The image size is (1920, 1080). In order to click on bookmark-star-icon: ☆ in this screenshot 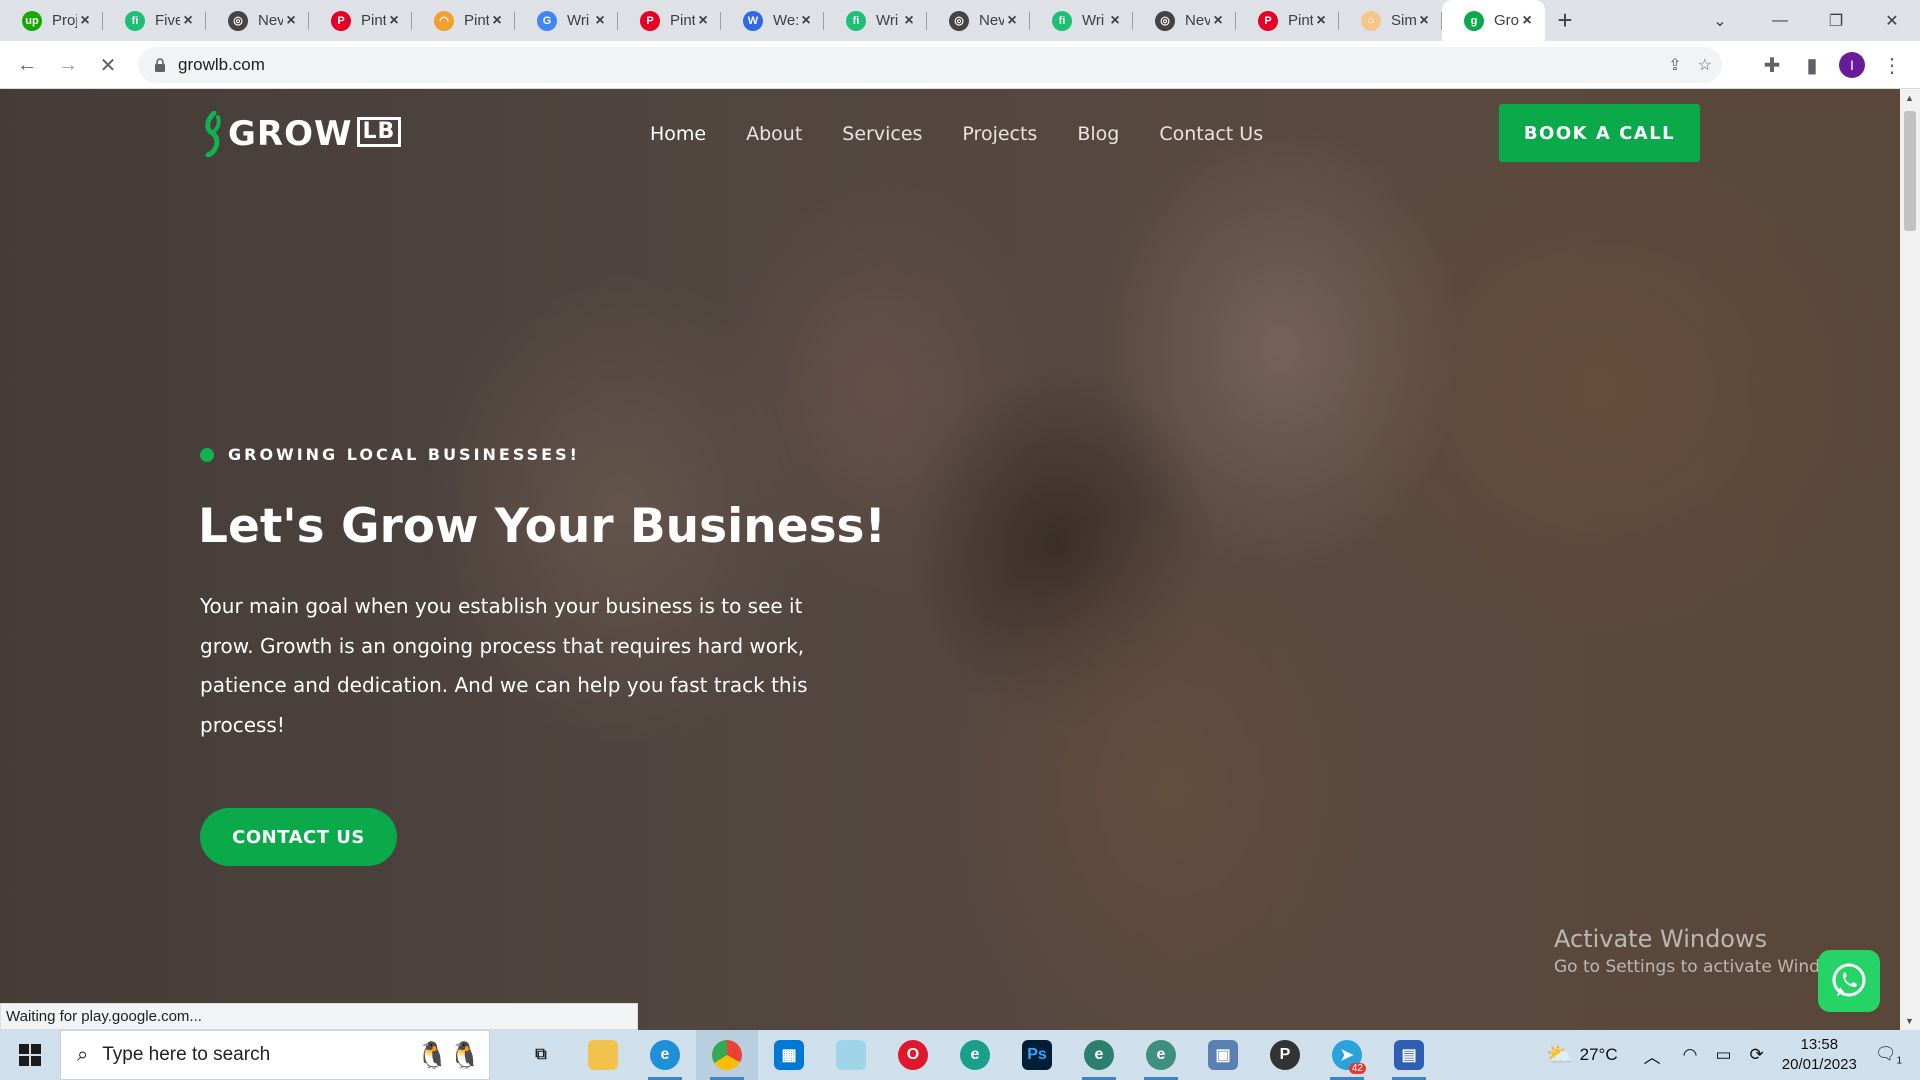, I will do `click(1705, 65)`.